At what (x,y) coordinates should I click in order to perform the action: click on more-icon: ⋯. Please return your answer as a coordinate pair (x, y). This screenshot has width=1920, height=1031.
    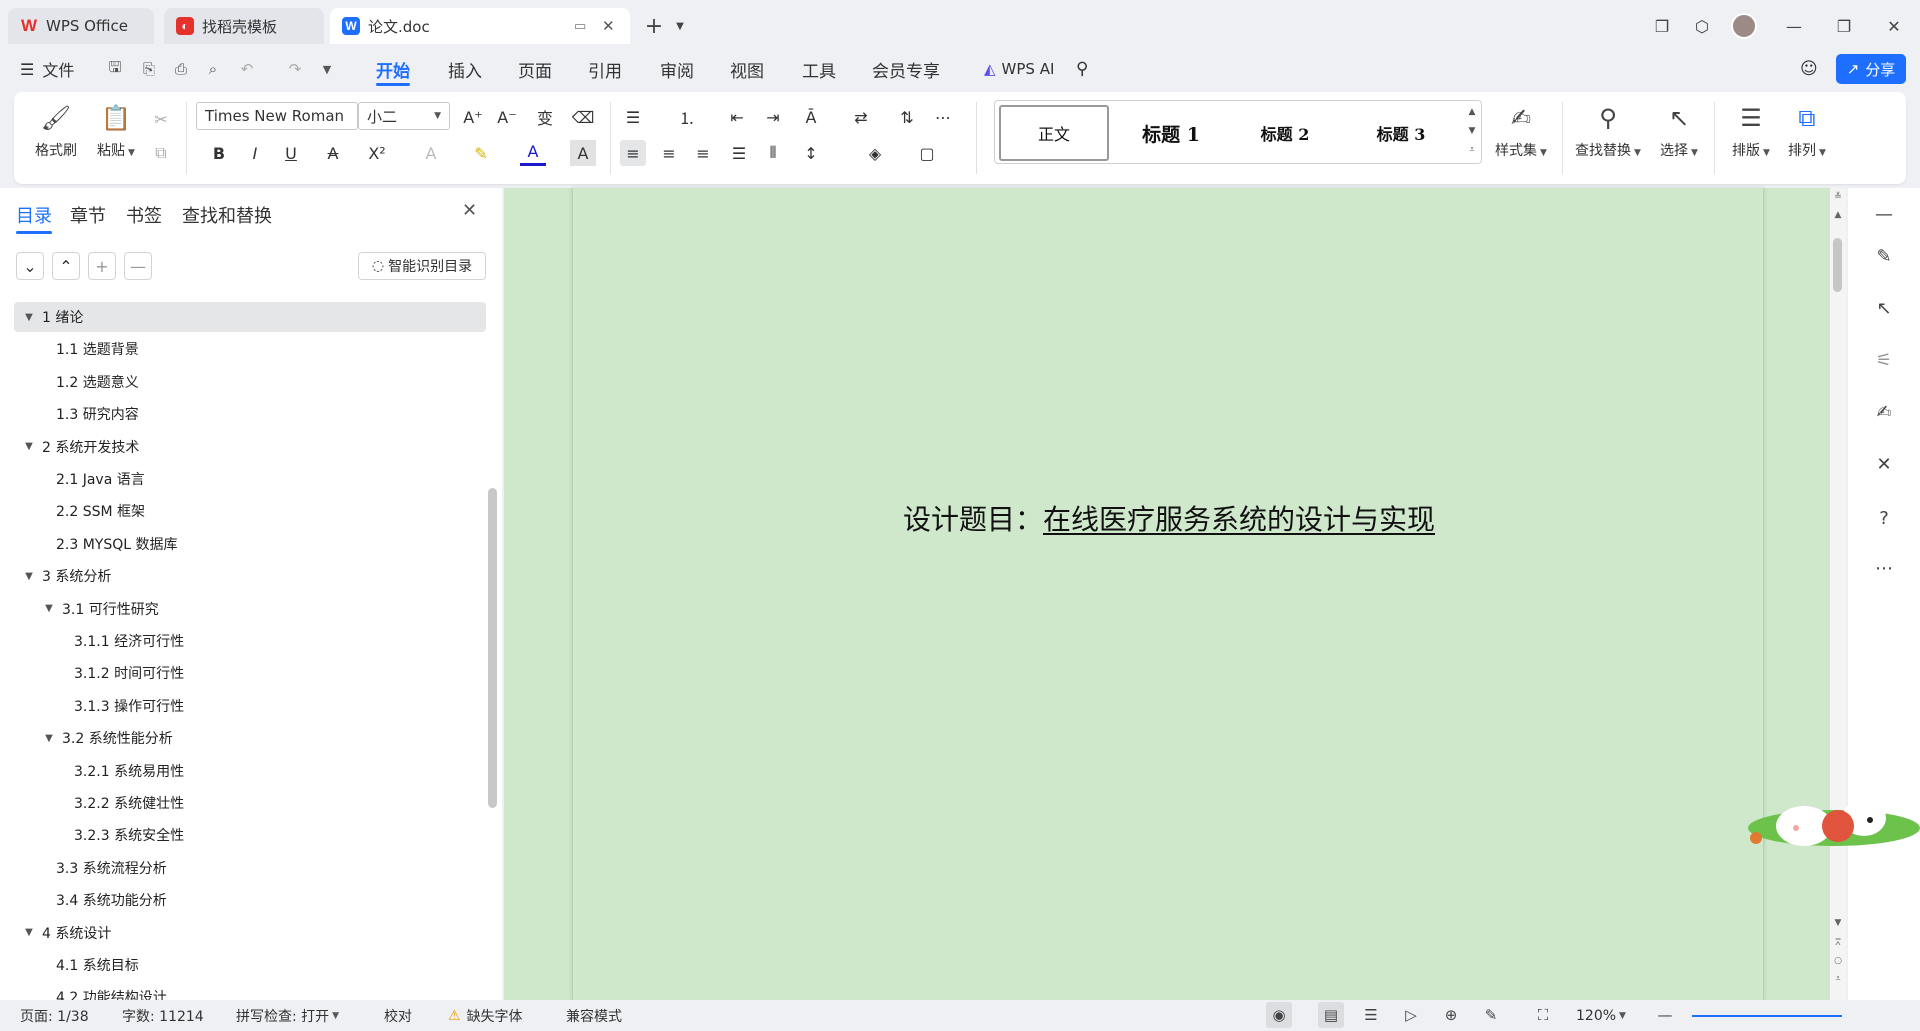
    Looking at the image, I should click on (1884, 568).